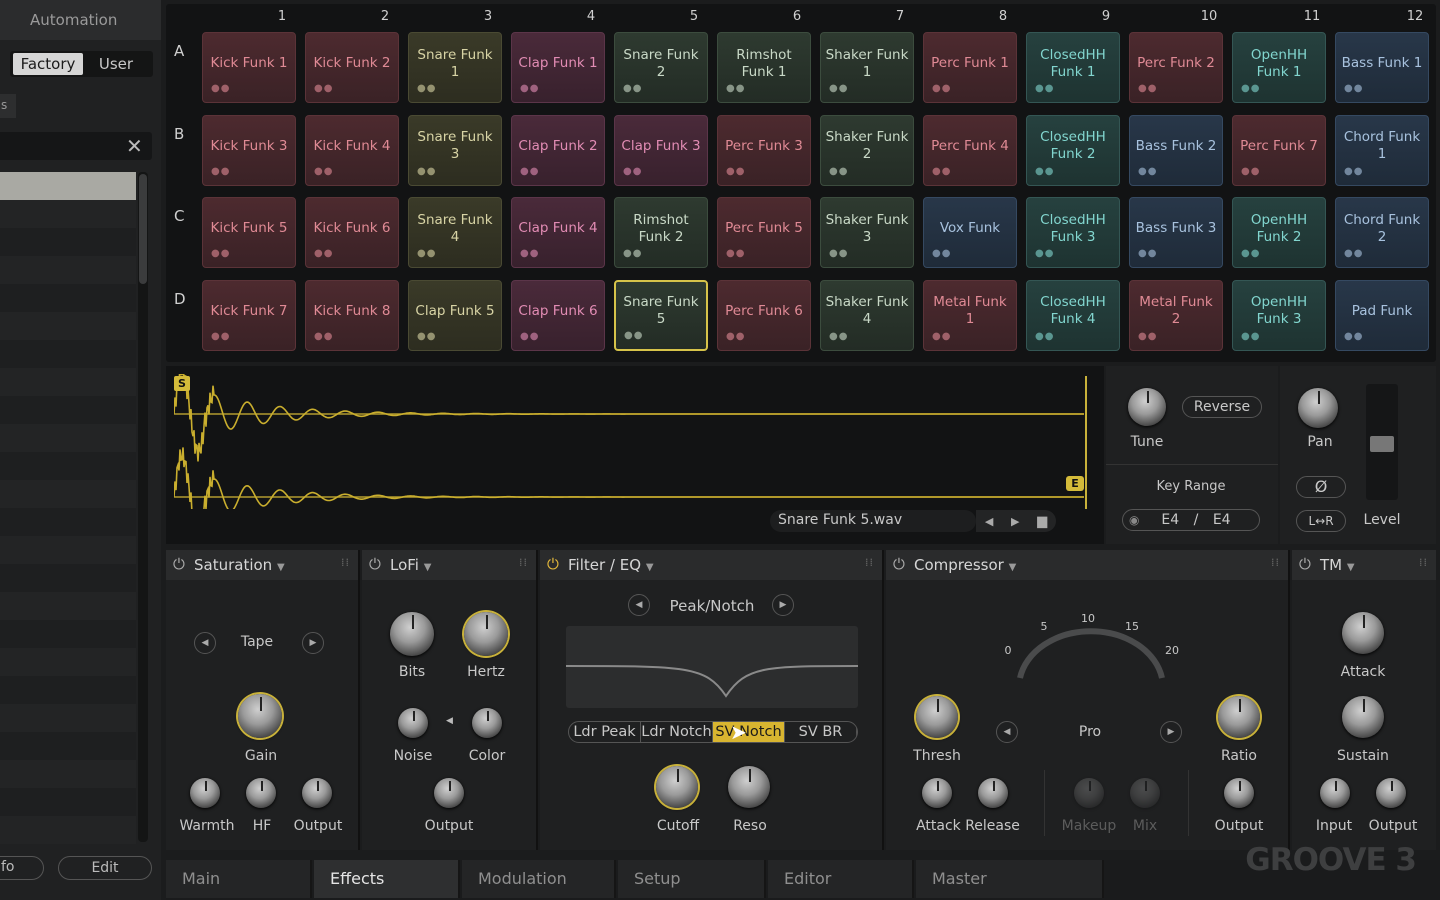 Image resolution: width=1440 pixels, height=900 pixels. Describe the element at coordinates (352, 67) in the screenshot. I see `drum-pad: Kick Funk 2 ●●` at that location.